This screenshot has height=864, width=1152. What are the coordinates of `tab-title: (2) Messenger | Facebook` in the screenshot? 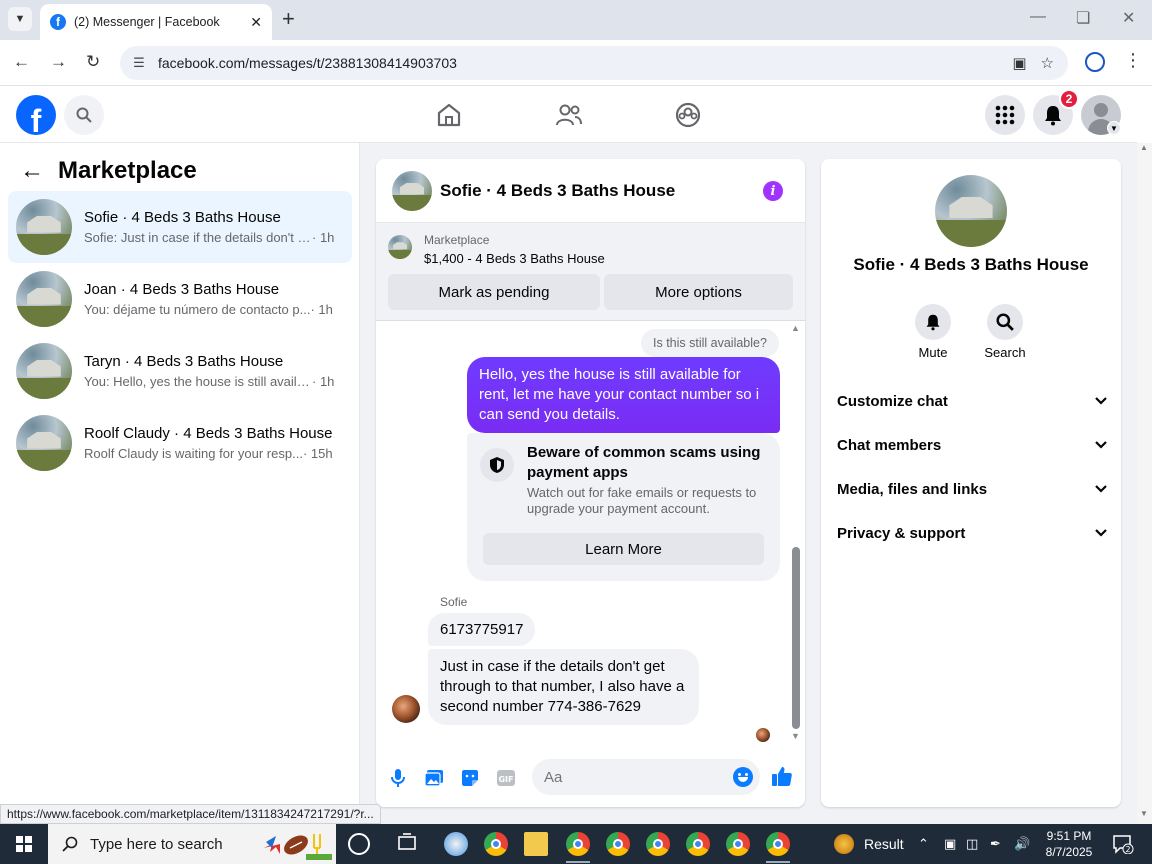 It's located at (147, 22).